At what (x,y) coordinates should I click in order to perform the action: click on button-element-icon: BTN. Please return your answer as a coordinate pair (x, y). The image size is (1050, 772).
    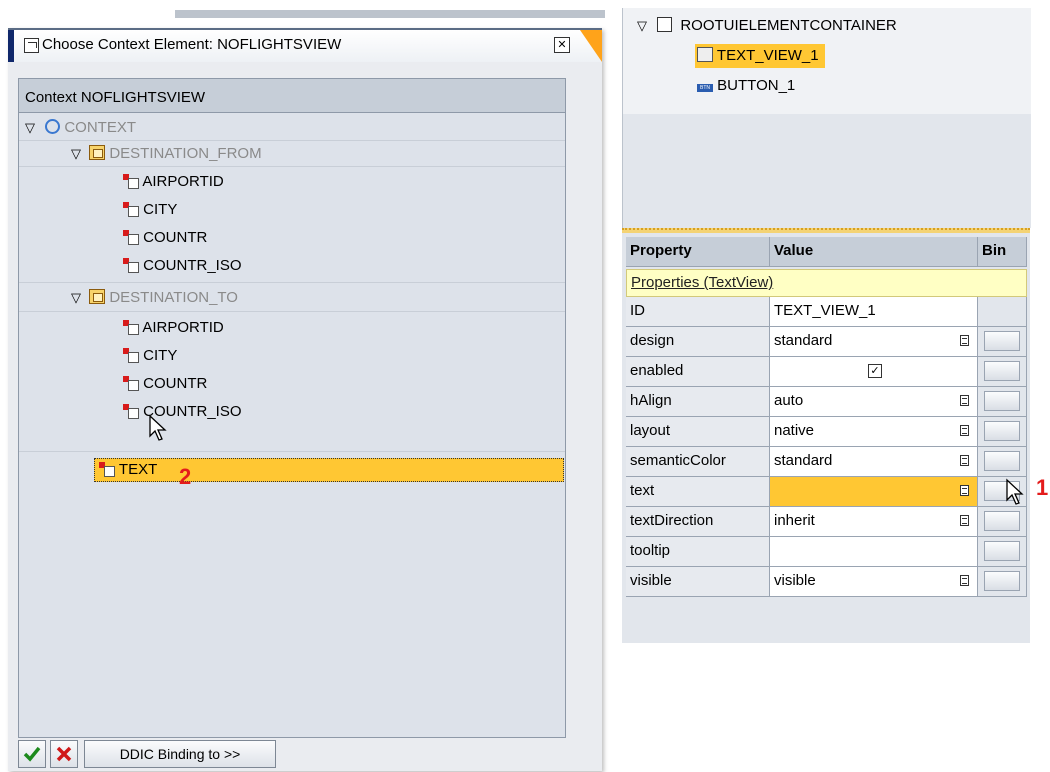
    Looking at the image, I should click on (705, 88).